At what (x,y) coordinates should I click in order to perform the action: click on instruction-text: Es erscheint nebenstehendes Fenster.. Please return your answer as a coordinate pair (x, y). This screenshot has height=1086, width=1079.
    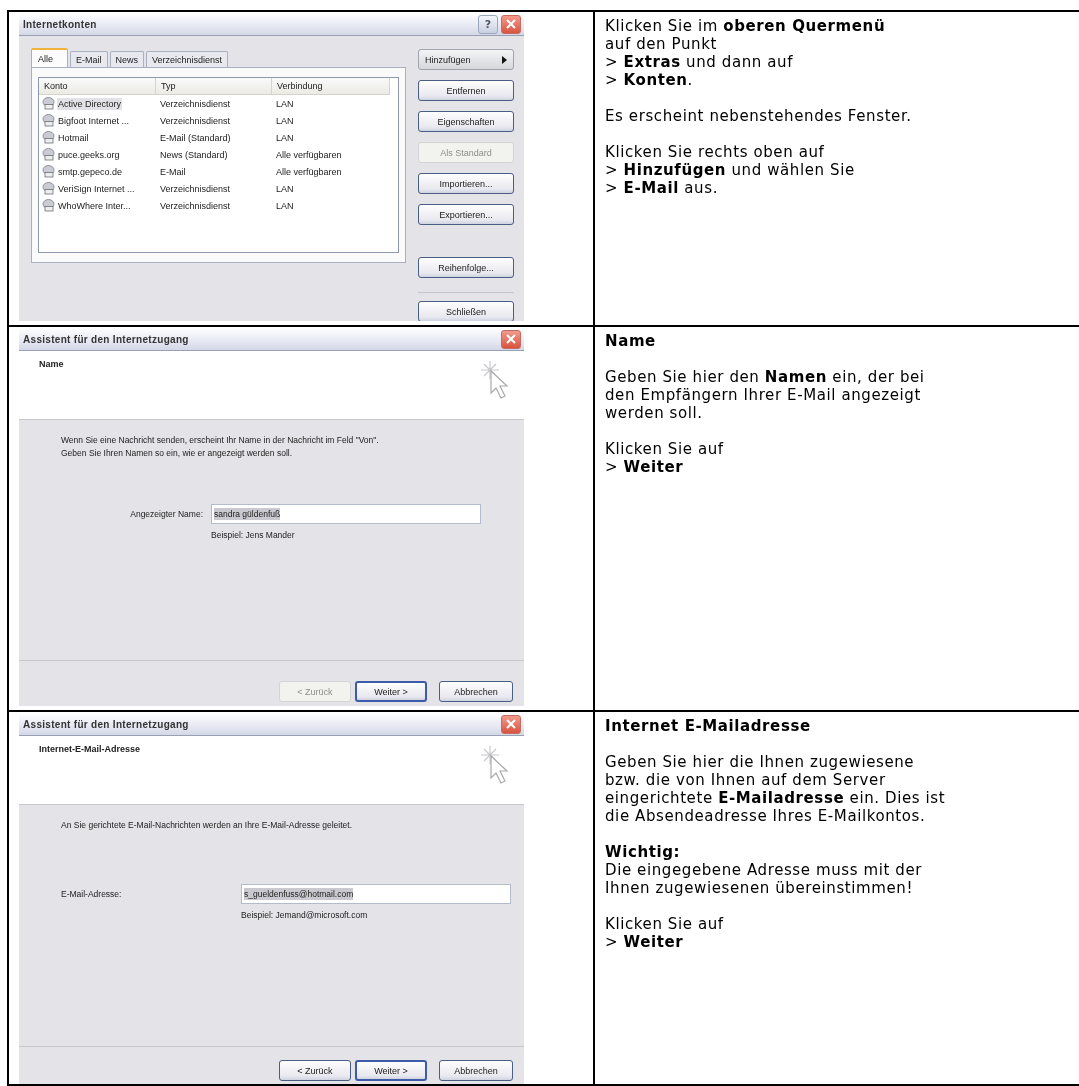
    Looking at the image, I should click on (759, 116).